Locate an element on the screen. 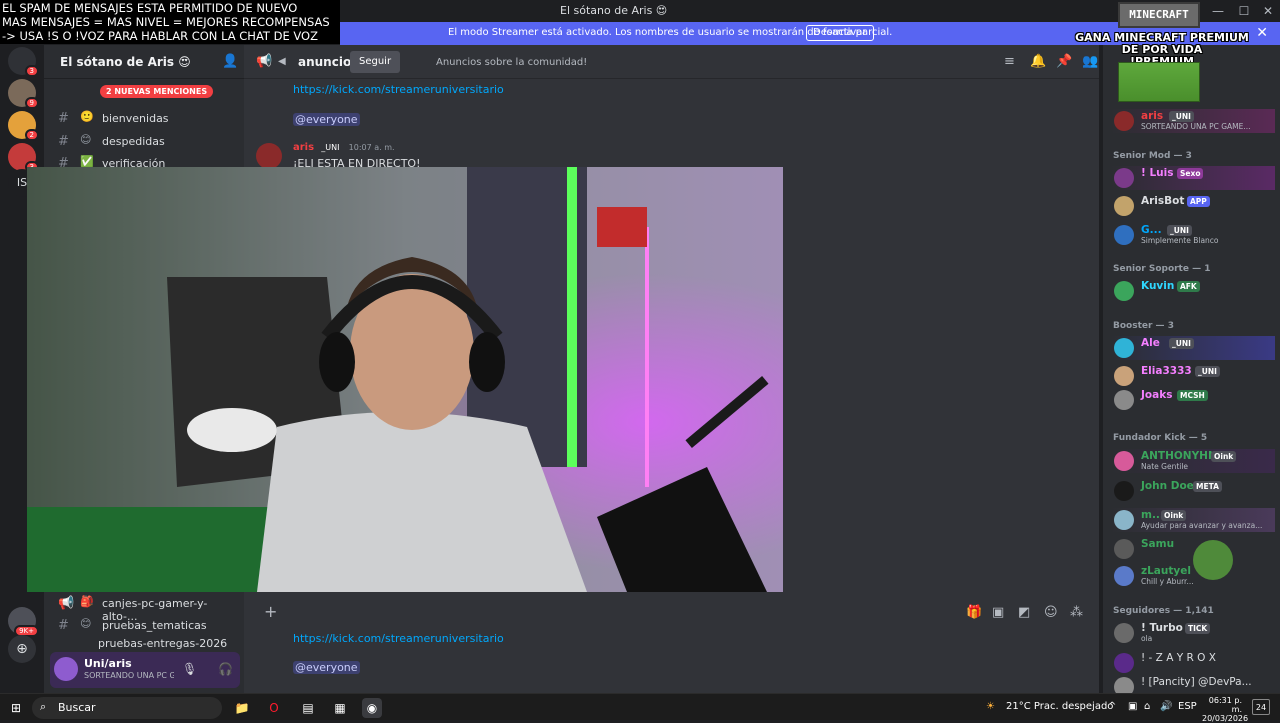 Image resolution: width=1280 pixels, height=723 pixels. member-row: ! Luis Sexo is located at coordinates (1193, 178).